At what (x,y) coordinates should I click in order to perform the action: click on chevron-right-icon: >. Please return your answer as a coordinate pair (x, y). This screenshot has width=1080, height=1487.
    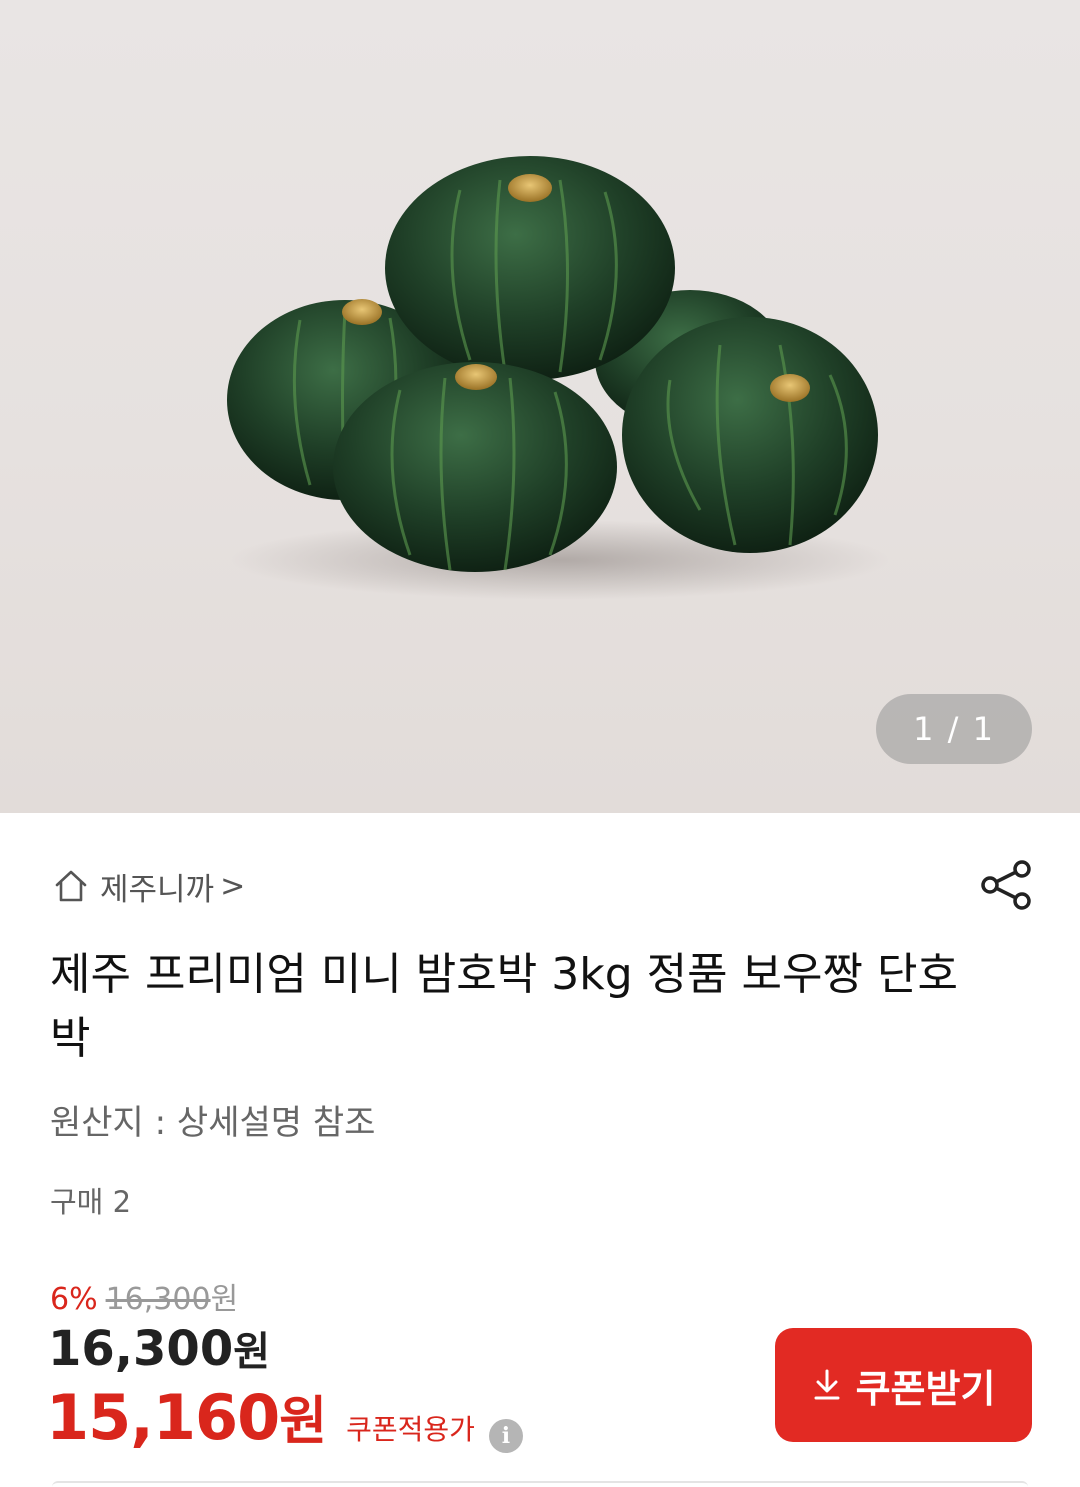
    Looking at the image, I should click on (233, 886).